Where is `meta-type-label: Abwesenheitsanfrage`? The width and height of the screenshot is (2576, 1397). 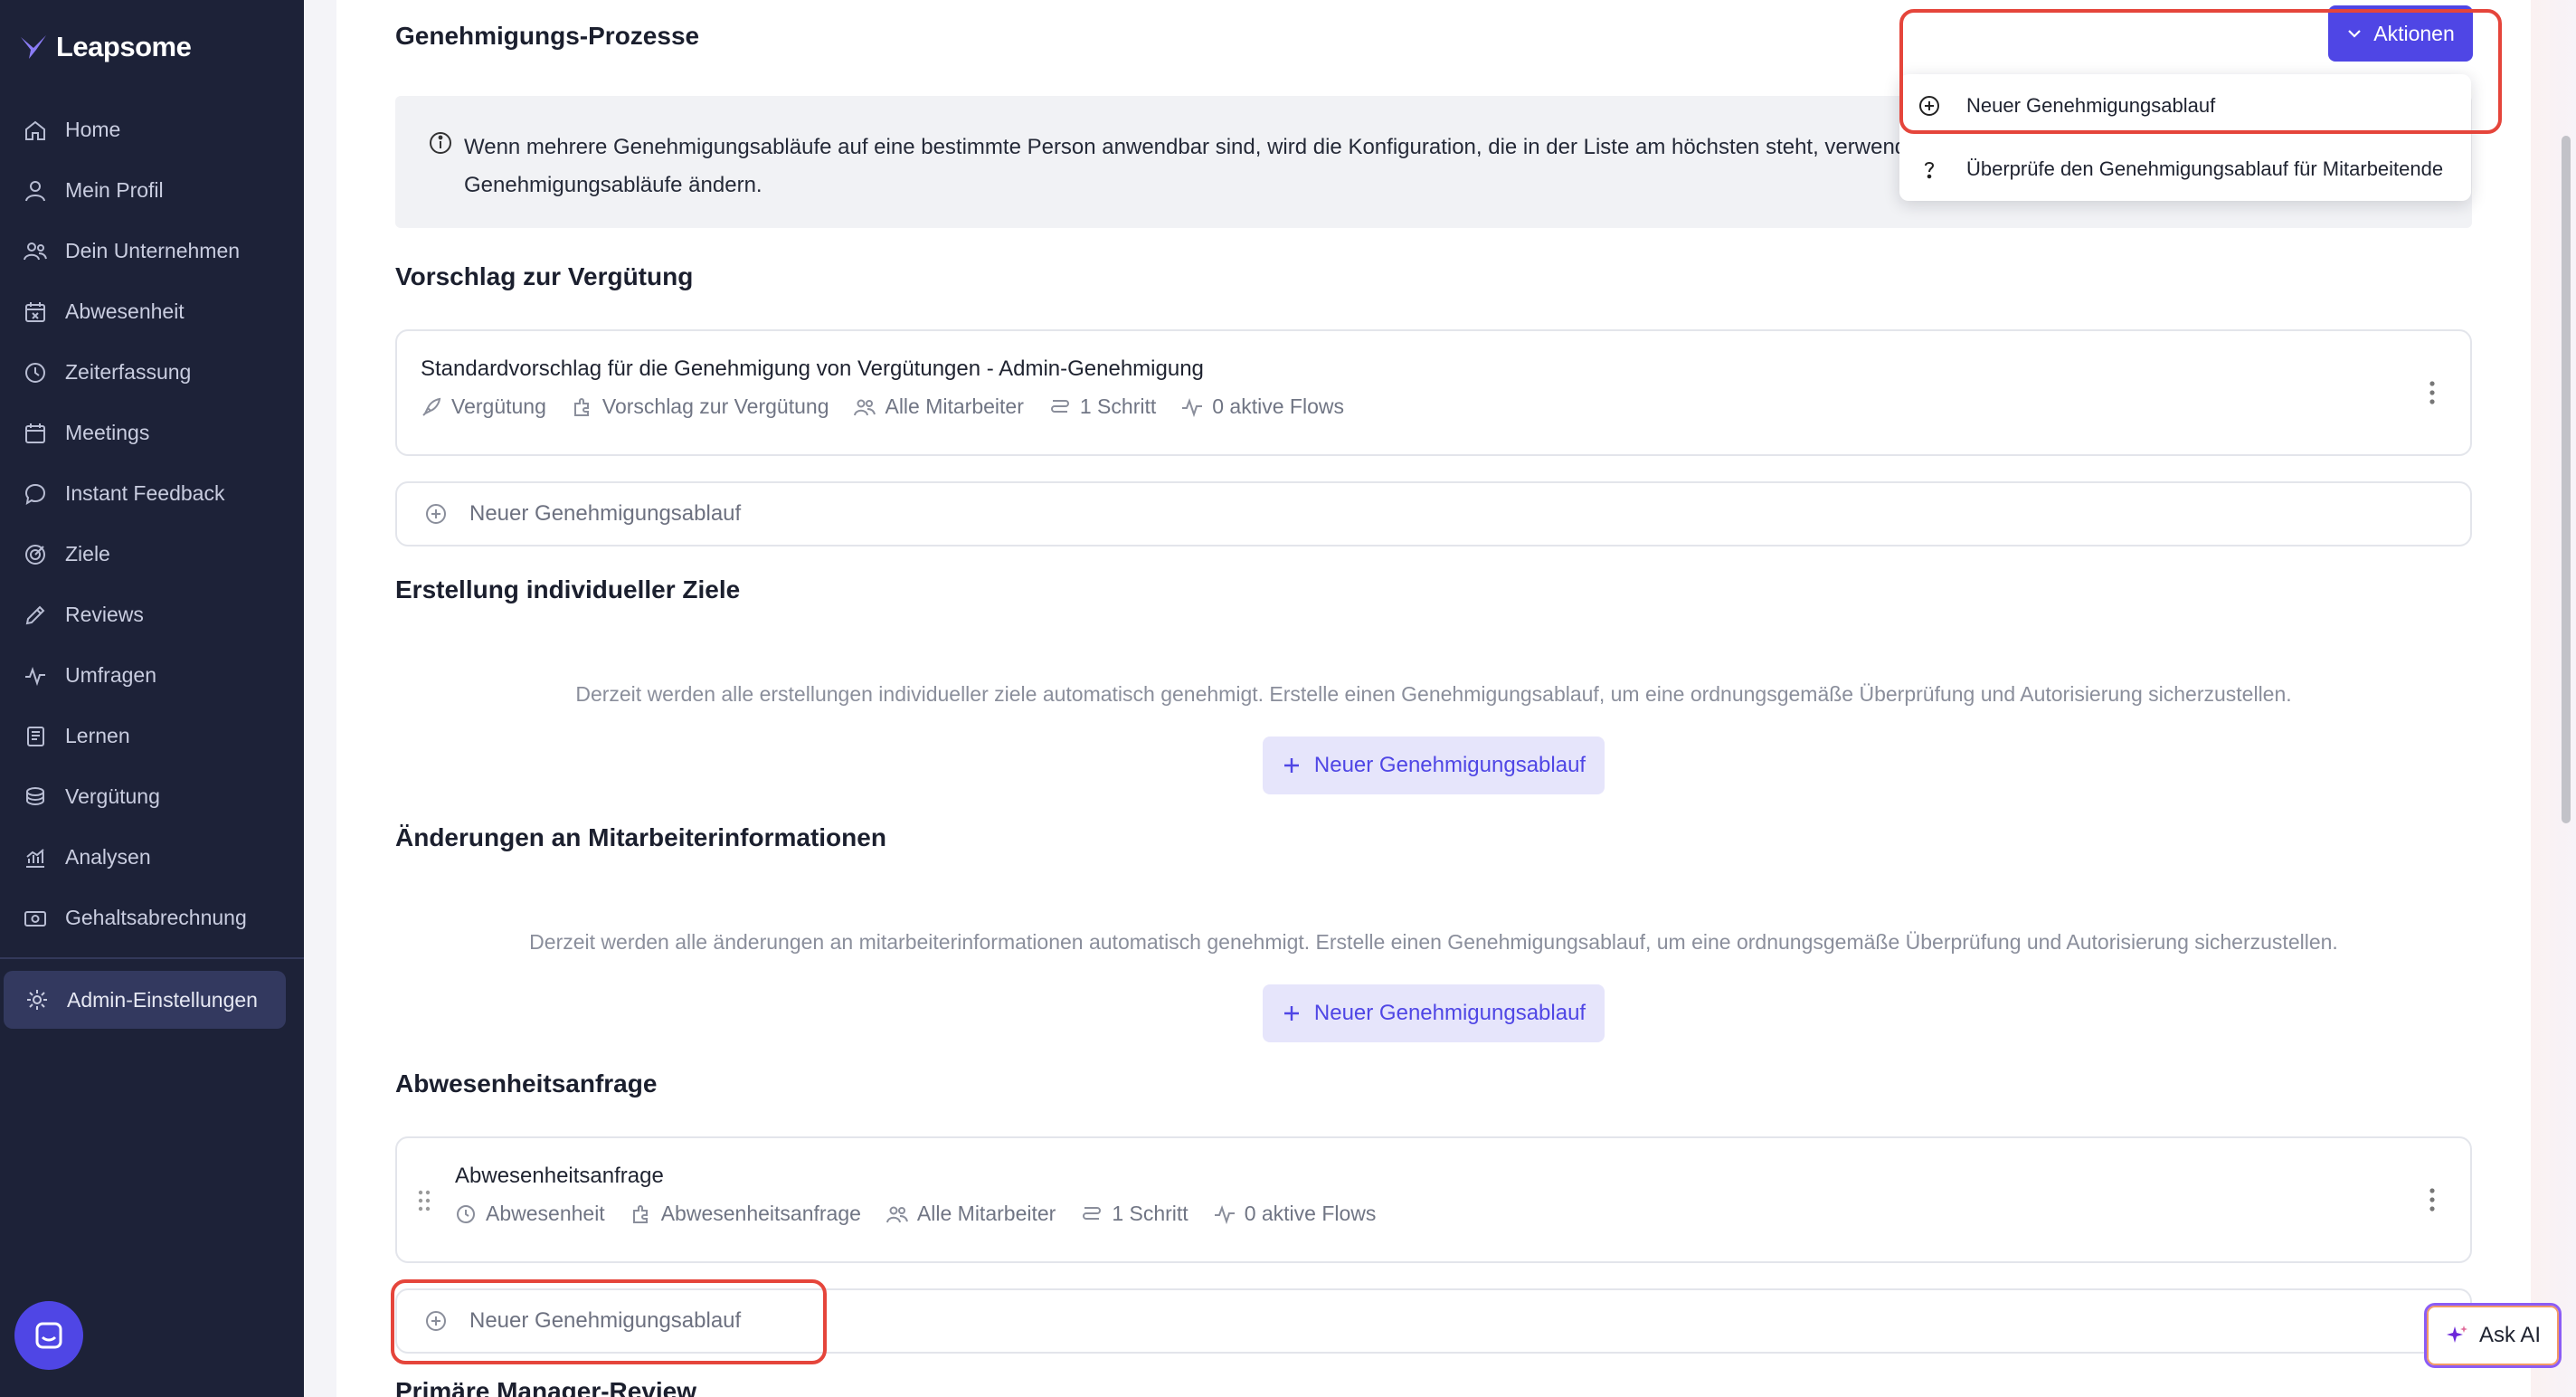 meta-type-label: Abwesenheitsanfrage is located at coordinates (760, 1213).